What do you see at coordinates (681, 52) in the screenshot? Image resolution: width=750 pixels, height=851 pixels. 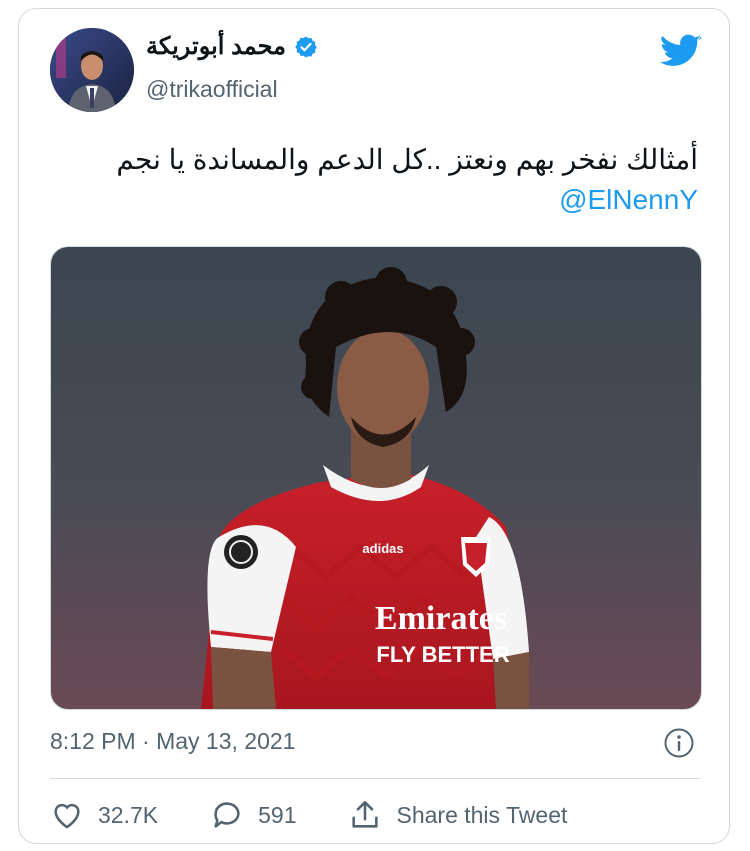 I see `twitter-bird-icon` at bounding box center [681, 52].